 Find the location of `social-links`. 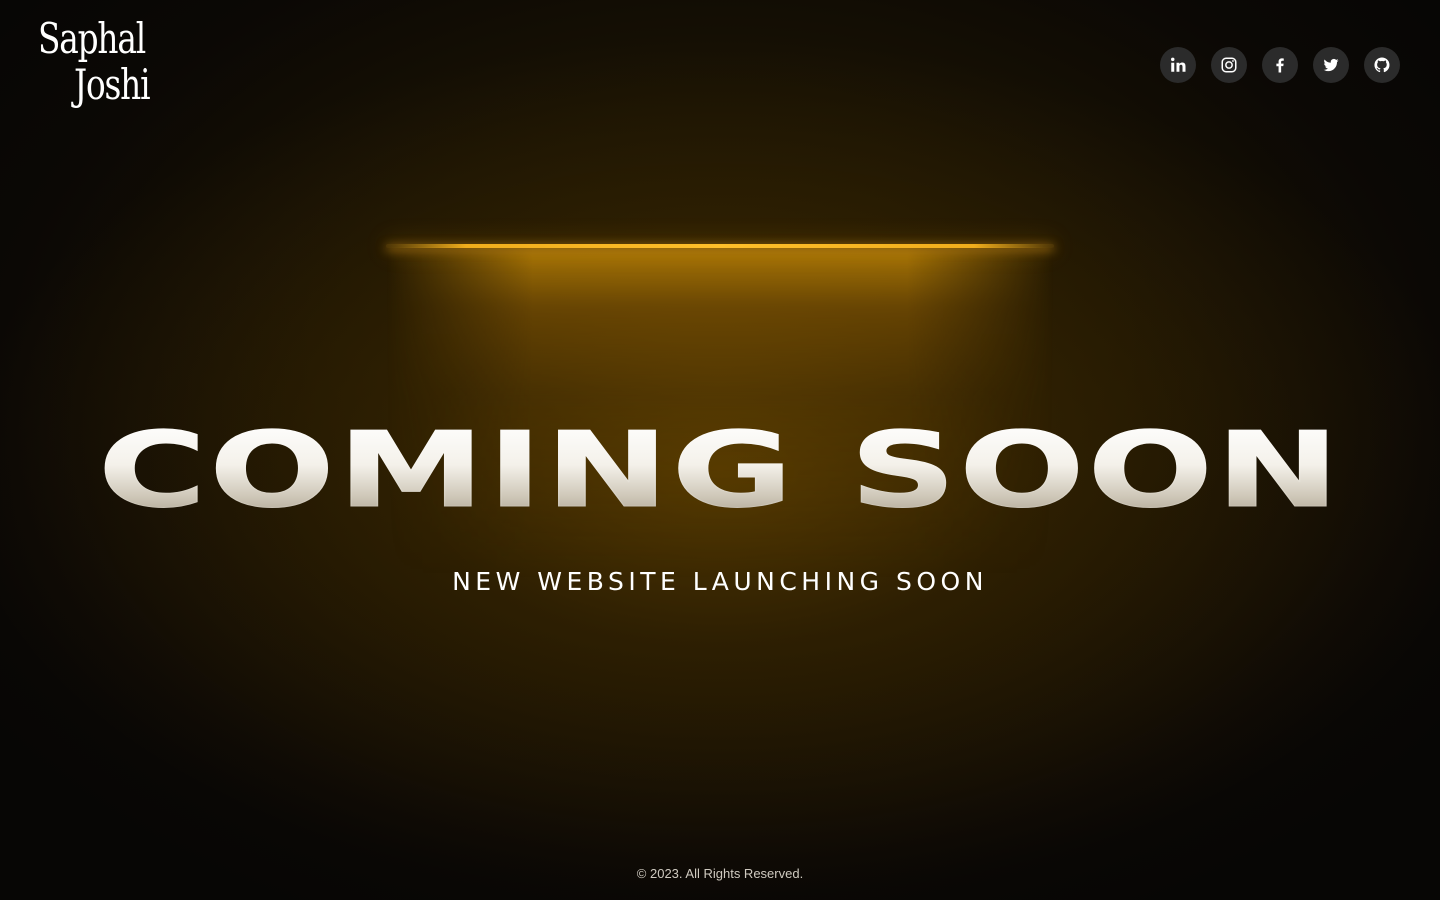

social-links is located at coordinates (1280, 65).